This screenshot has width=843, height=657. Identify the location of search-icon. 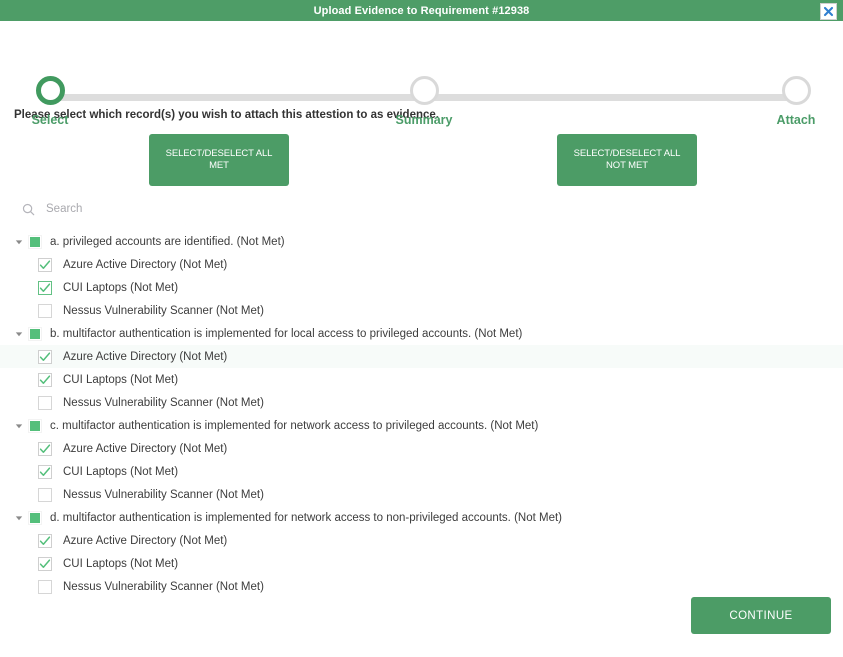
(28, 209).